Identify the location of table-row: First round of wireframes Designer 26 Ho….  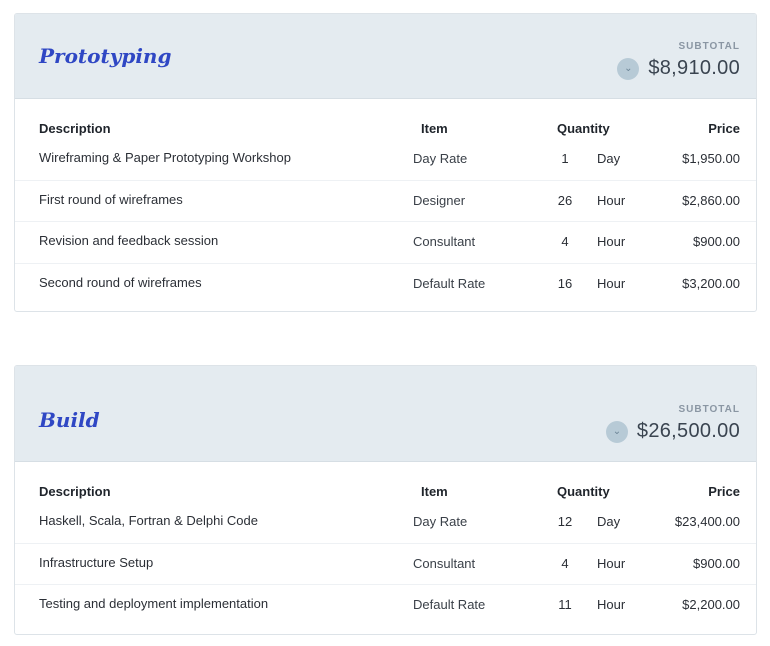
(385, 201).